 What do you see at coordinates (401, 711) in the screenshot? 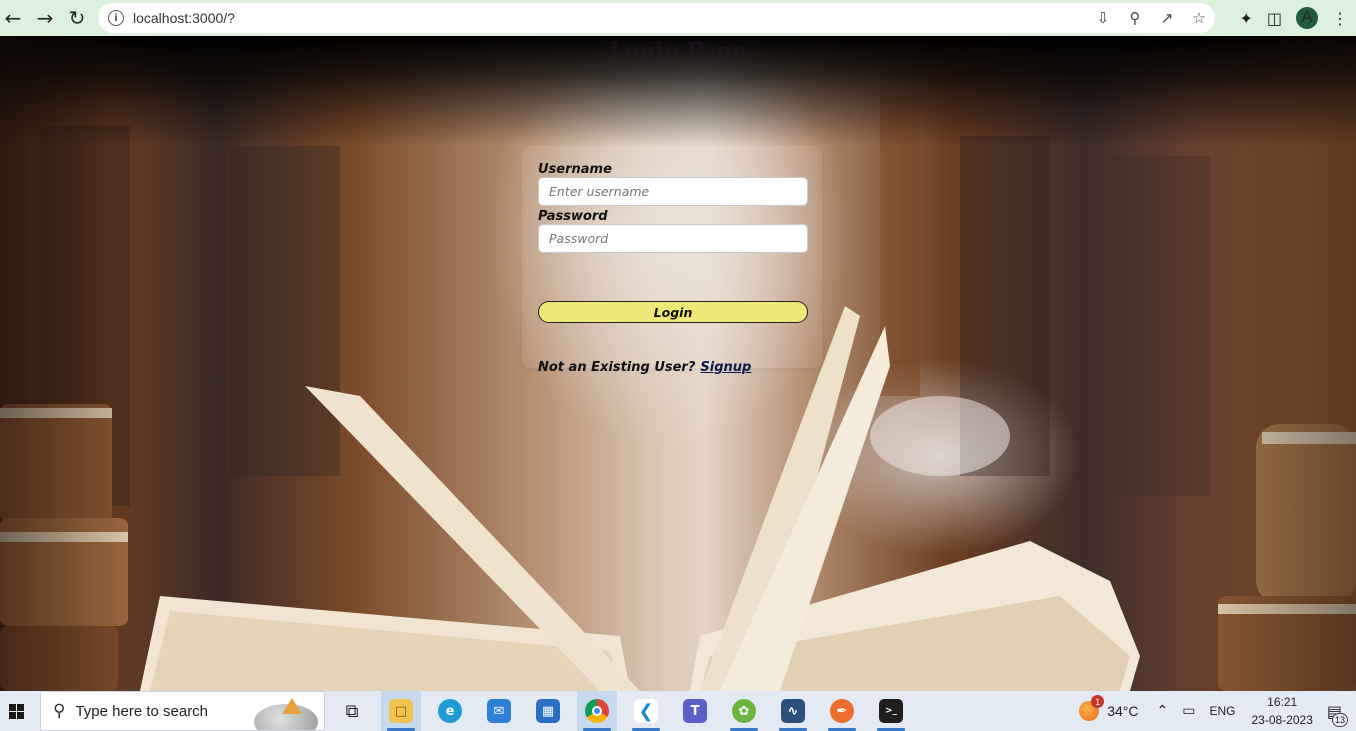
I see `file-explorer-icon: □` at bounding box center [401, 711].